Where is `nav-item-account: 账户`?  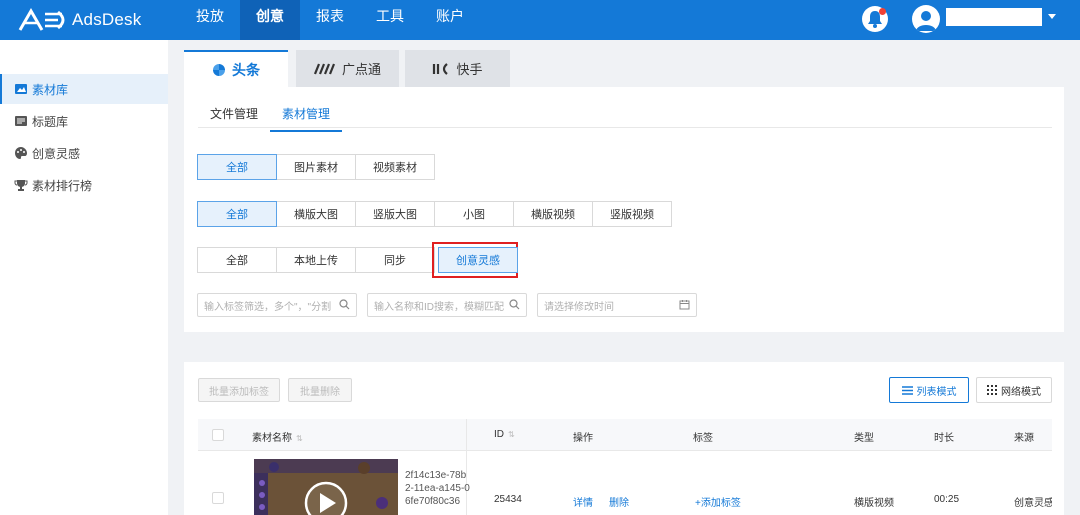 nav-item-account: 账户 is located at coordinates (450, 20).